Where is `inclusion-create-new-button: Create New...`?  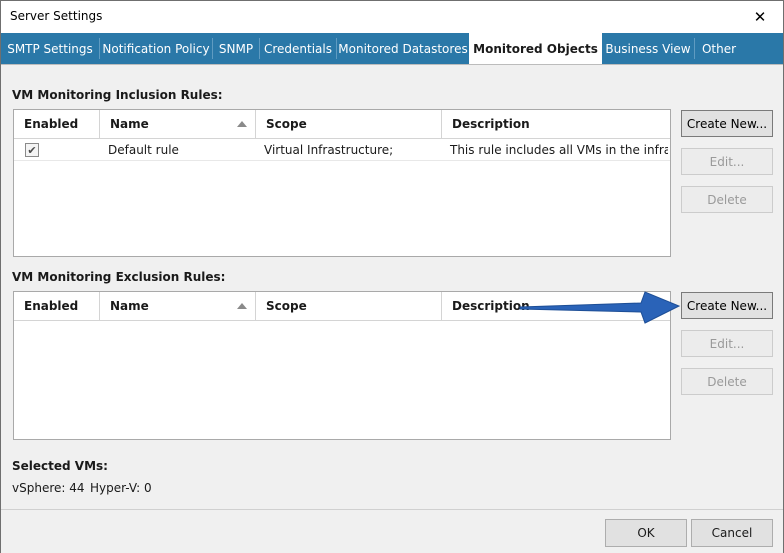
inclusion-create-new-button: Create New... is located at coordinates (727, 123).